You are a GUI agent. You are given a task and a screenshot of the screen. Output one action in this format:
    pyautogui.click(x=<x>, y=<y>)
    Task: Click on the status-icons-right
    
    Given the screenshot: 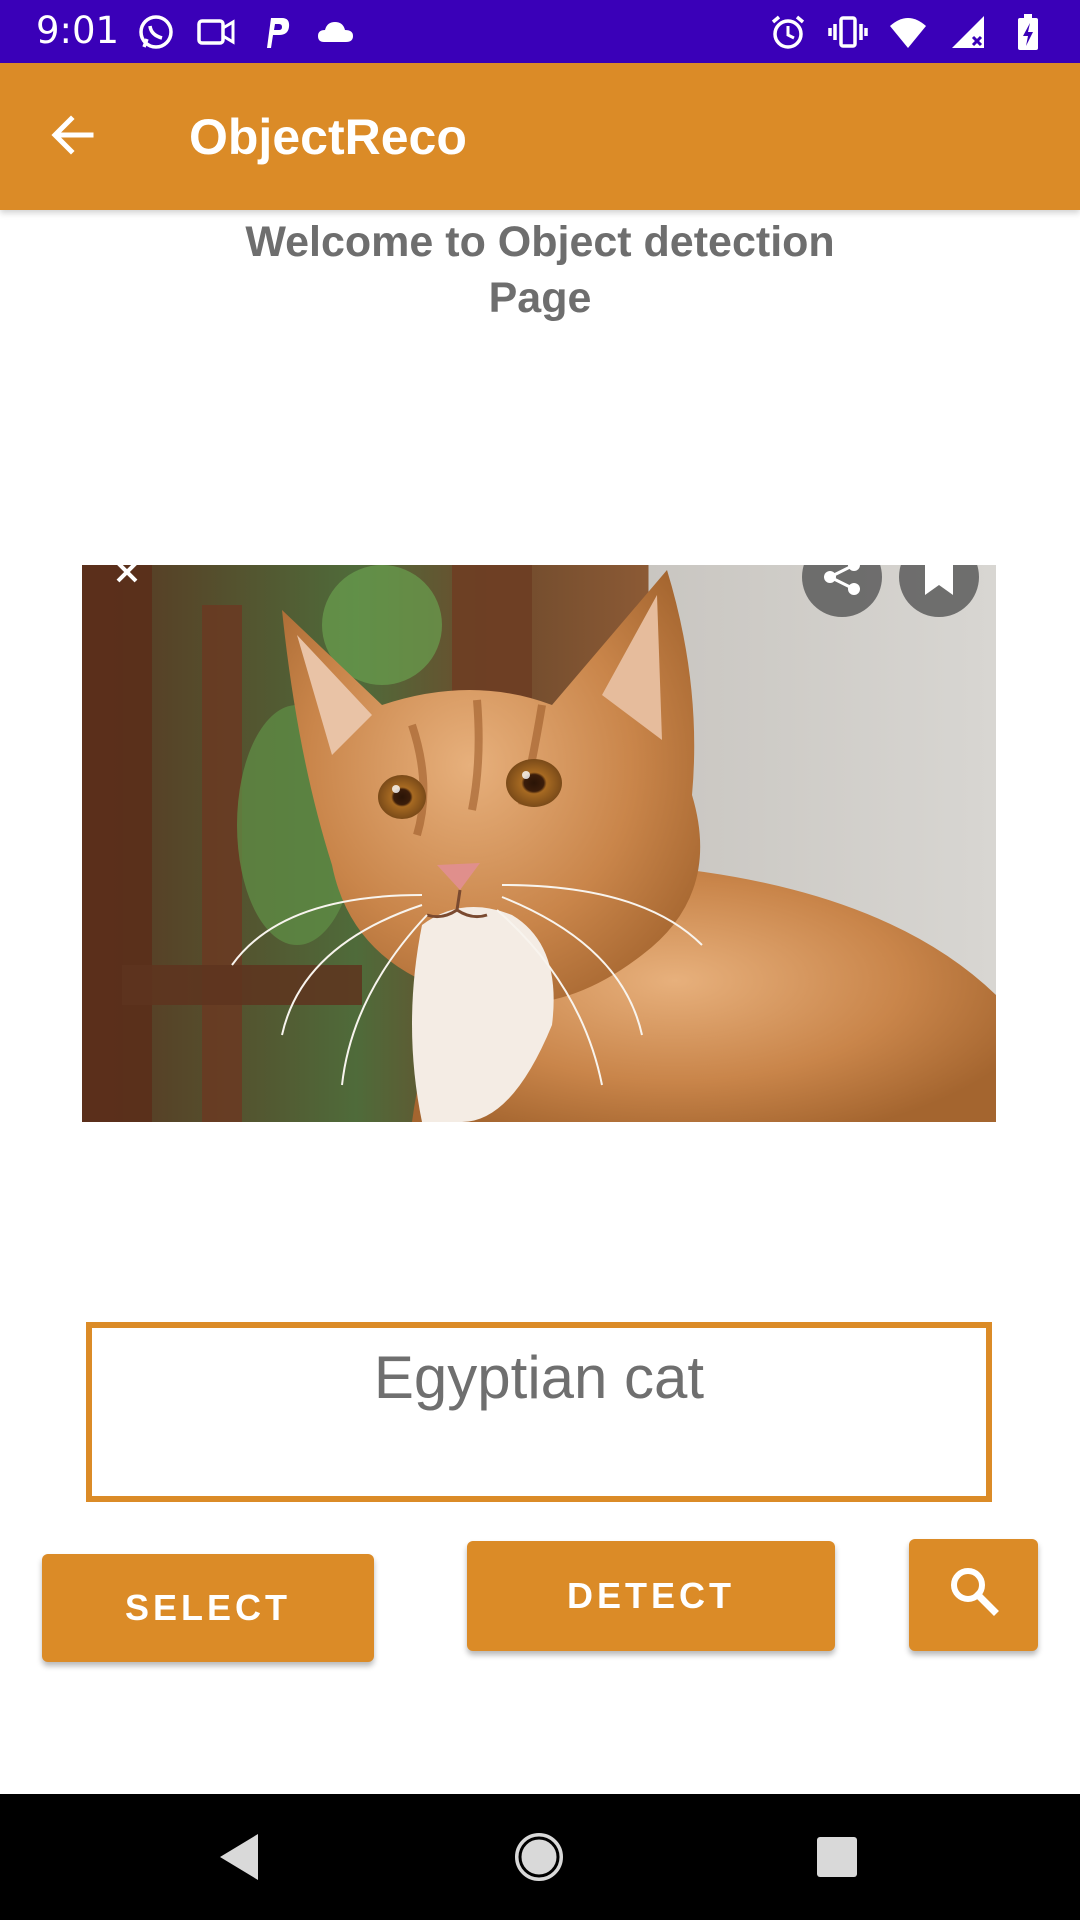 What is the action you would take?
    pyautogui.click(x=908, y=32)
    